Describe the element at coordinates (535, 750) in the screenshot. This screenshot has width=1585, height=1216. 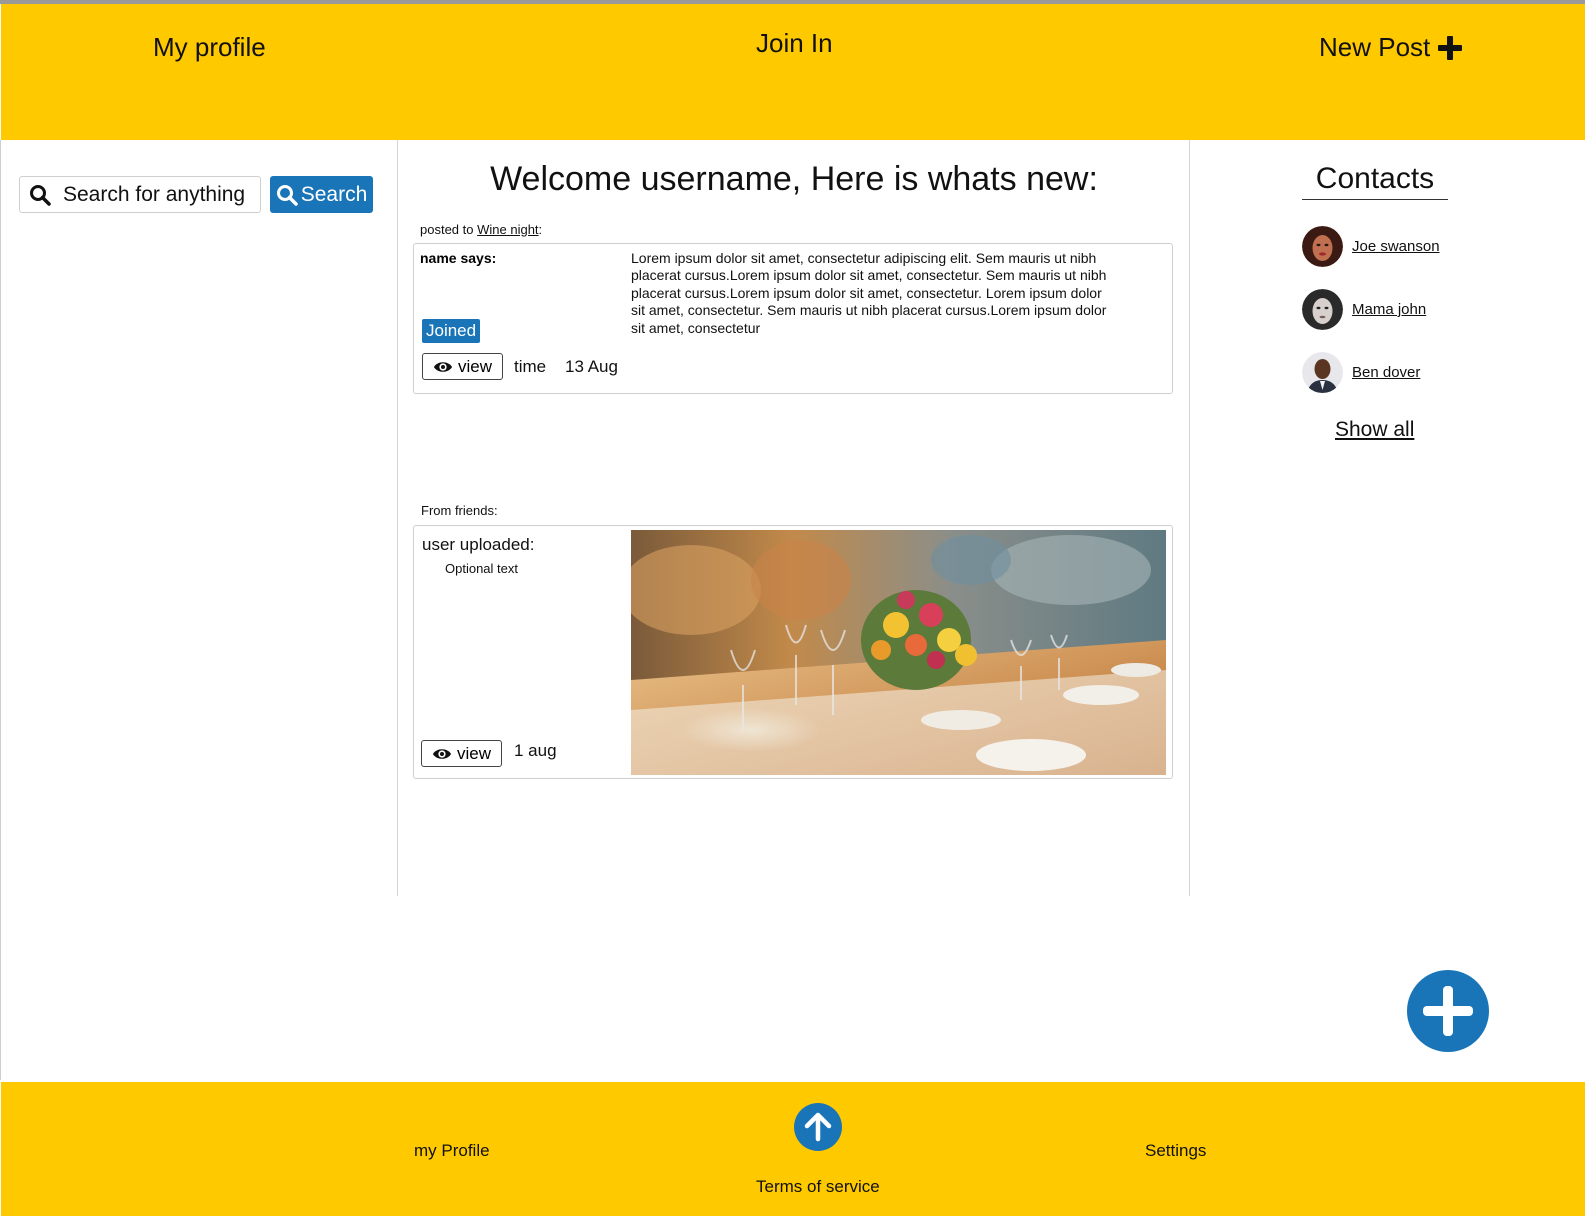
I see `upload-date: 1 aug` at that location.